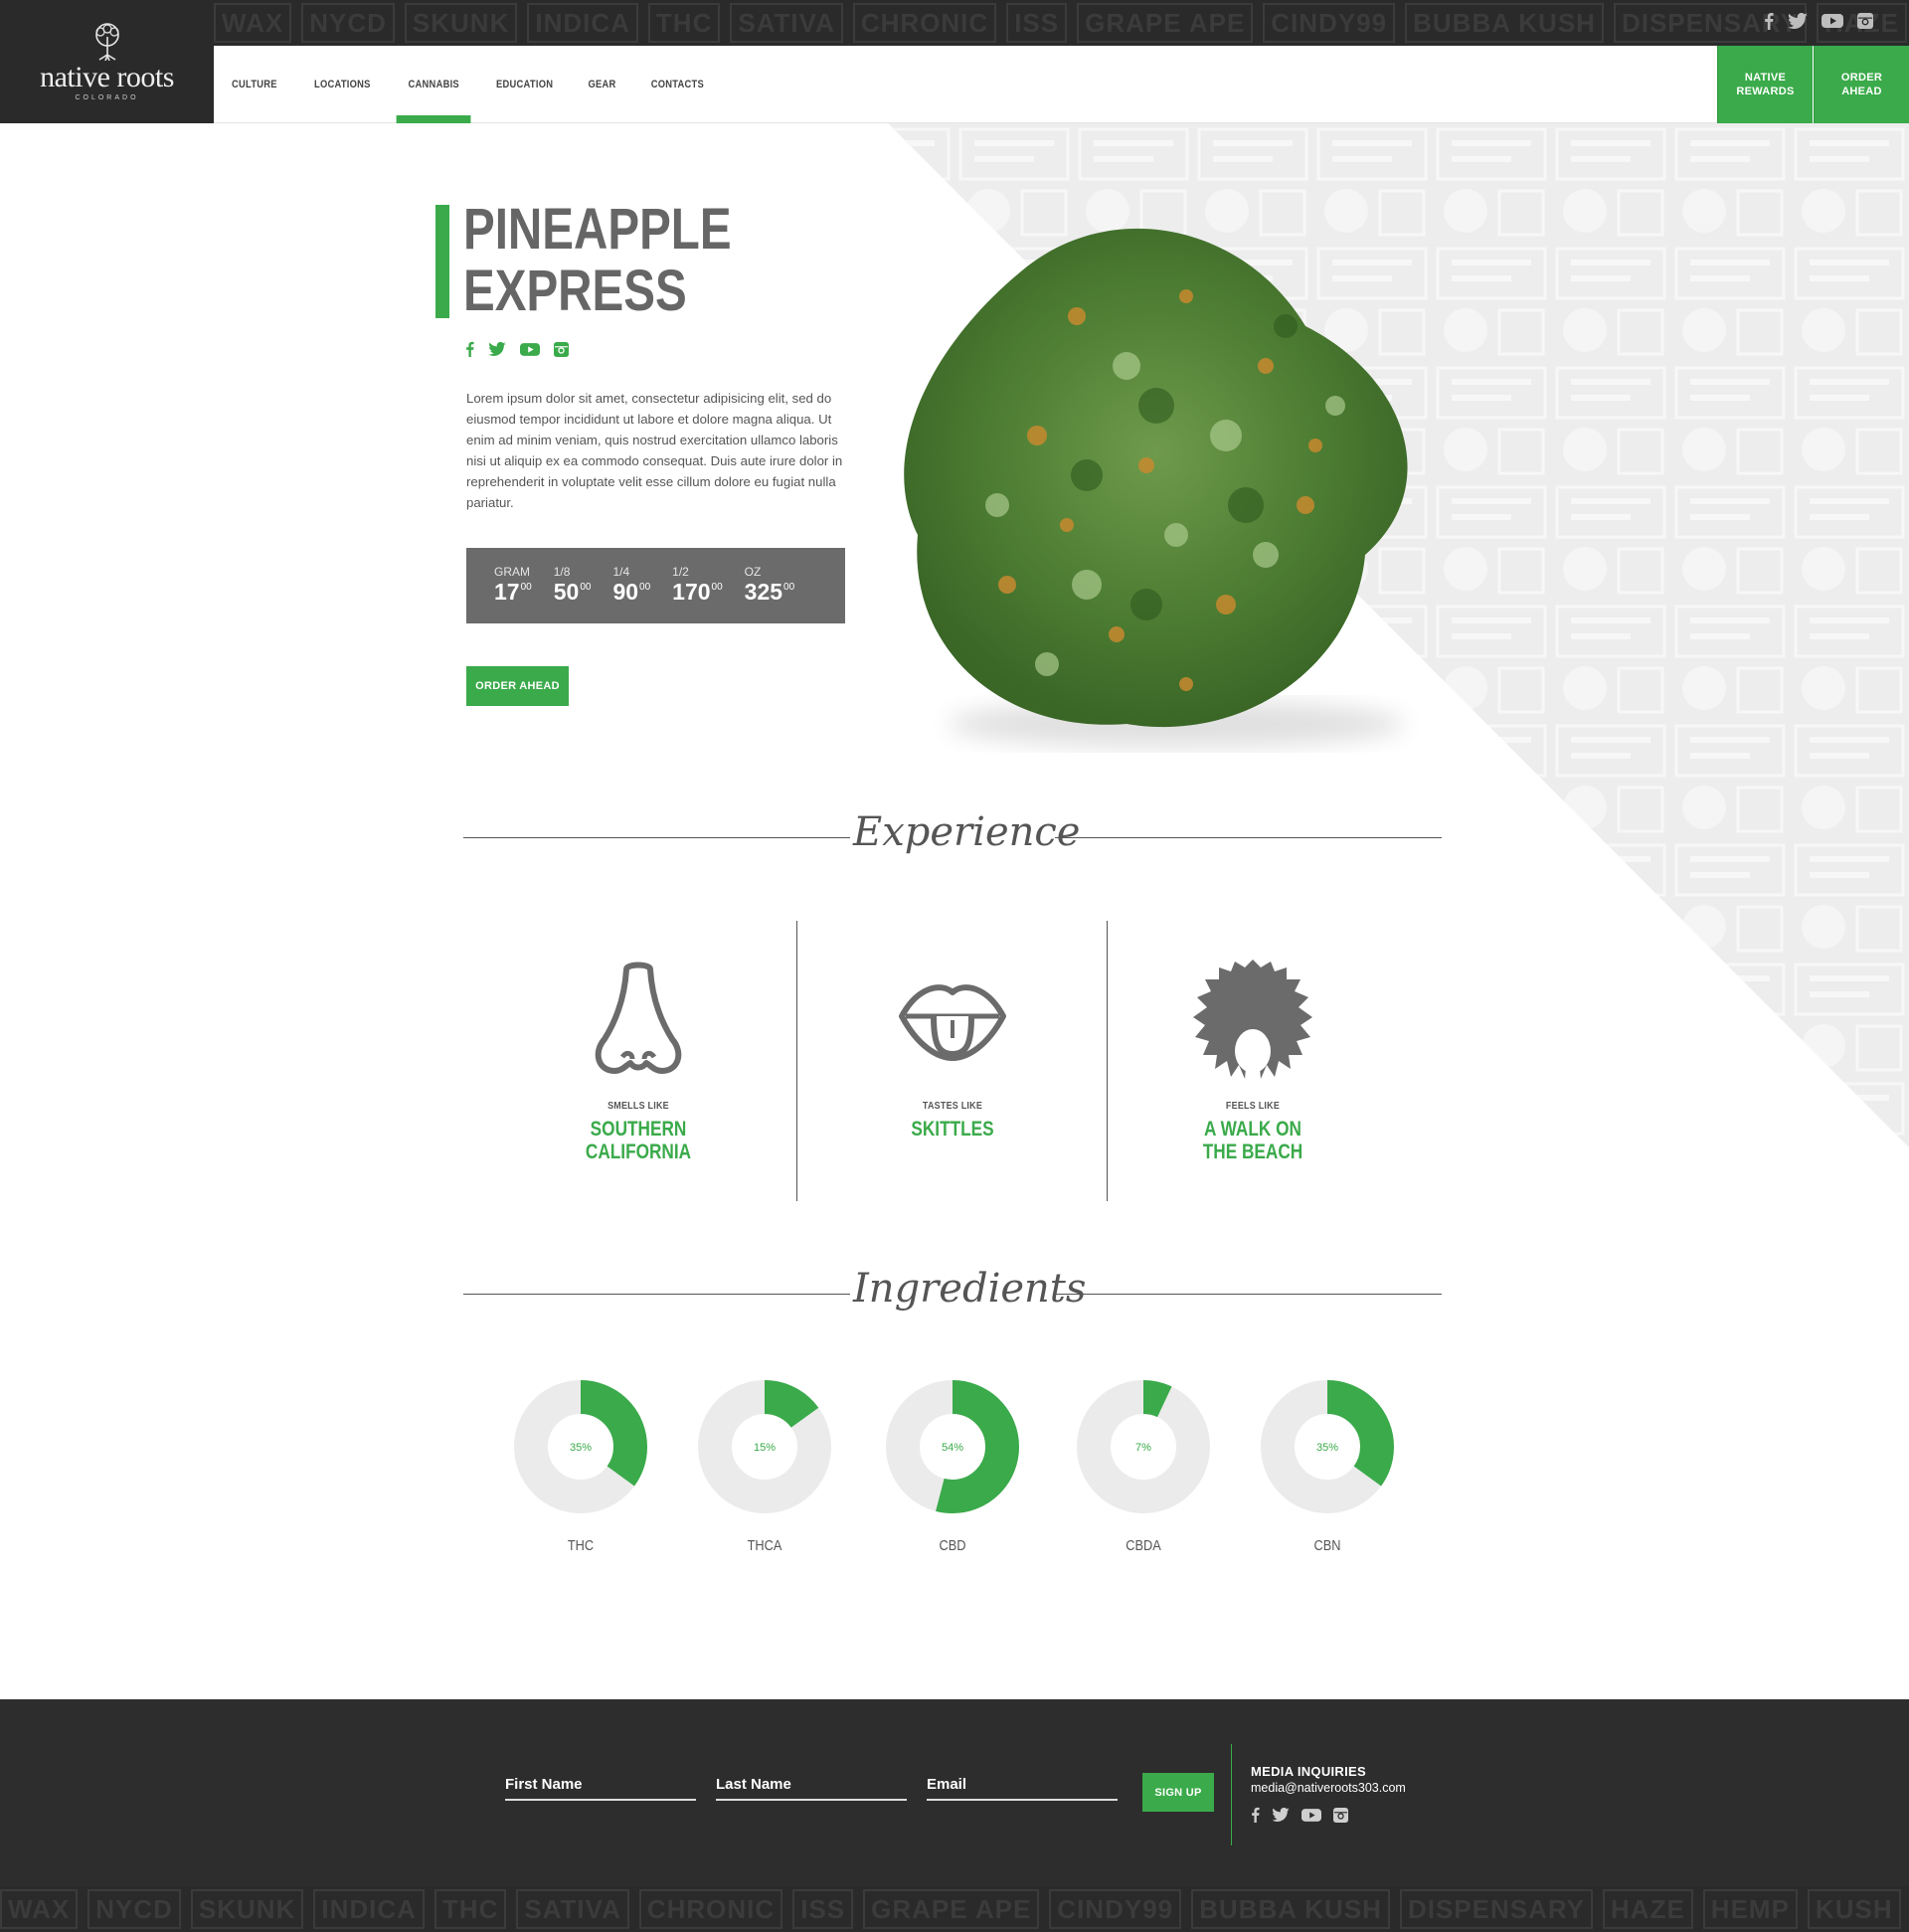 The width and height of the screenshot is (1909, 1932). Describe the element at coordinates (764, 1546) in the screenshot. I see `ingredient-name: THCA` at that location.